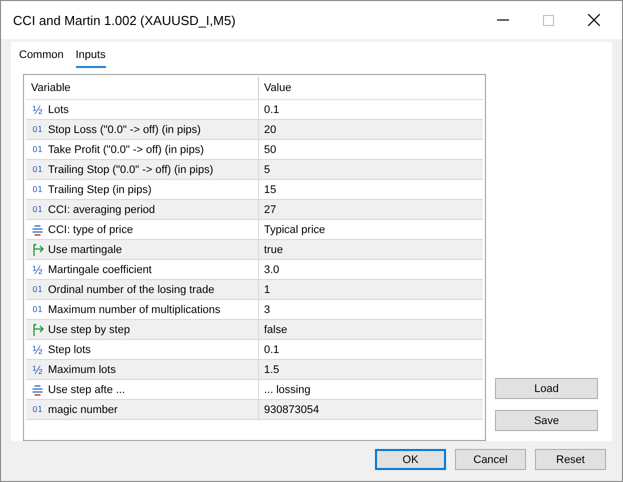 This screenshot has height=482, width=623. I want to click on side-button: Load, so click(546, 388).